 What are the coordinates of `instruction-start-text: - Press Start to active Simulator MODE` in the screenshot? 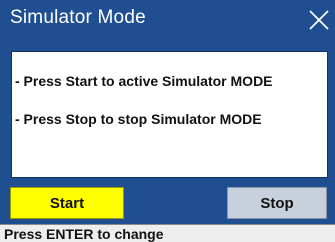 It's located at (144, 81).